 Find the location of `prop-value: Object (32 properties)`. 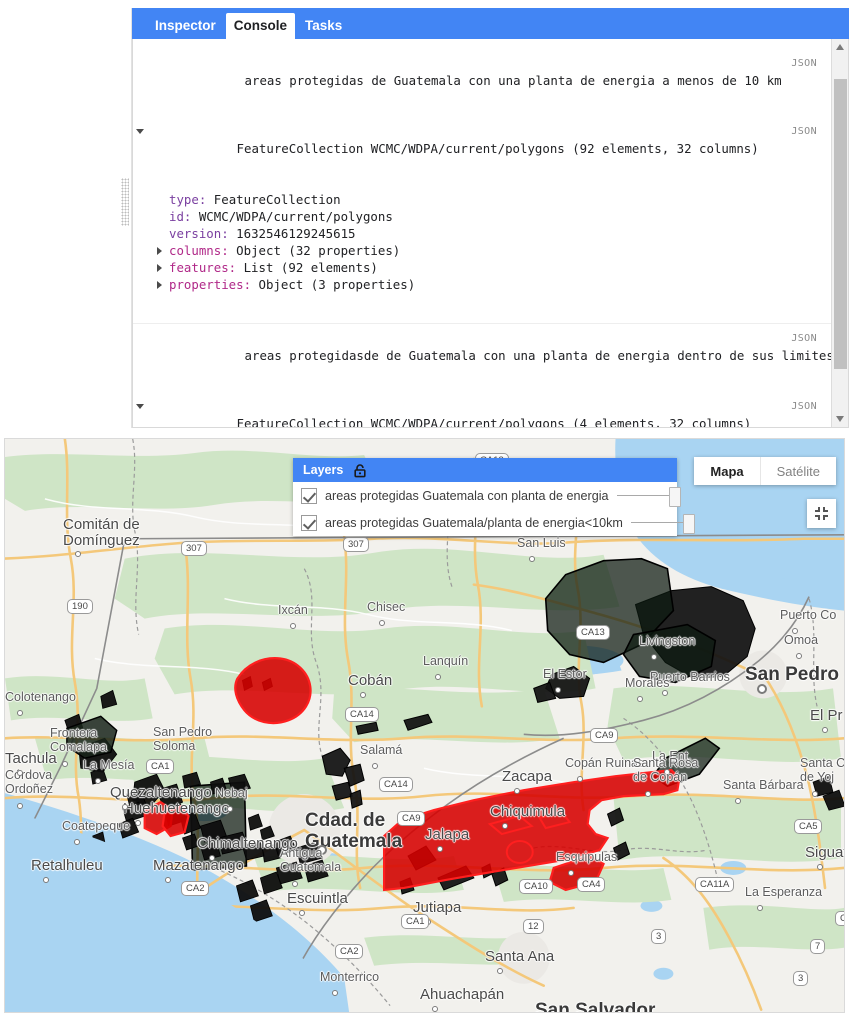

prop-value: Object (32 properties) is located at coordinates (314, 250).